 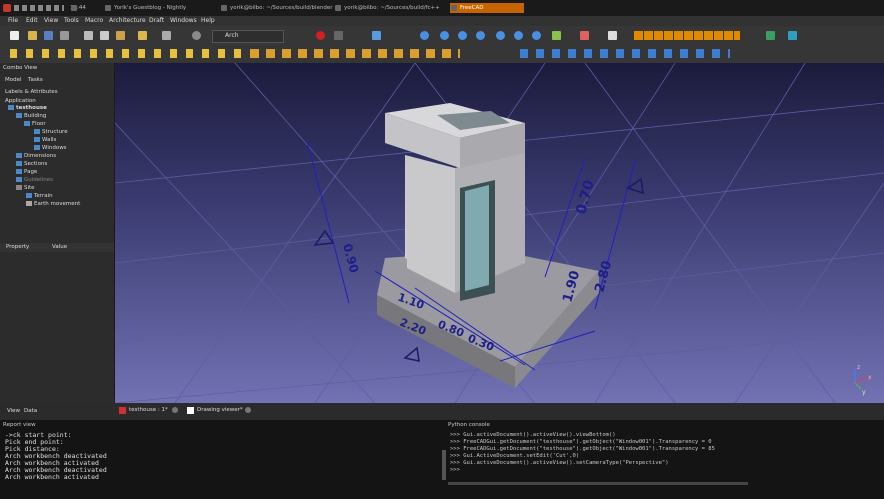 I want to click on print-icon, so click(x=64, y=35).